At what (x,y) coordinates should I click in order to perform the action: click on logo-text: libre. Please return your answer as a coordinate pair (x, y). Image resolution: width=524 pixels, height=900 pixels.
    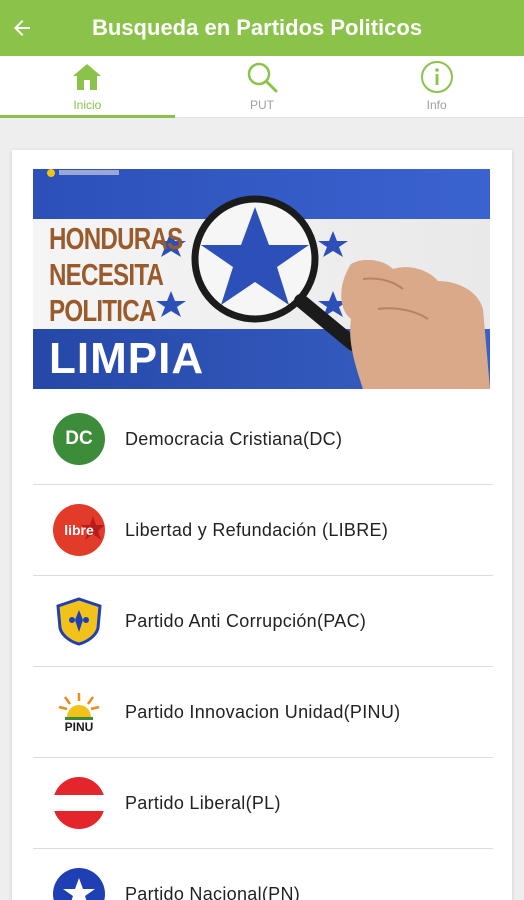
    Looking at the image, I should click on (79, 530).